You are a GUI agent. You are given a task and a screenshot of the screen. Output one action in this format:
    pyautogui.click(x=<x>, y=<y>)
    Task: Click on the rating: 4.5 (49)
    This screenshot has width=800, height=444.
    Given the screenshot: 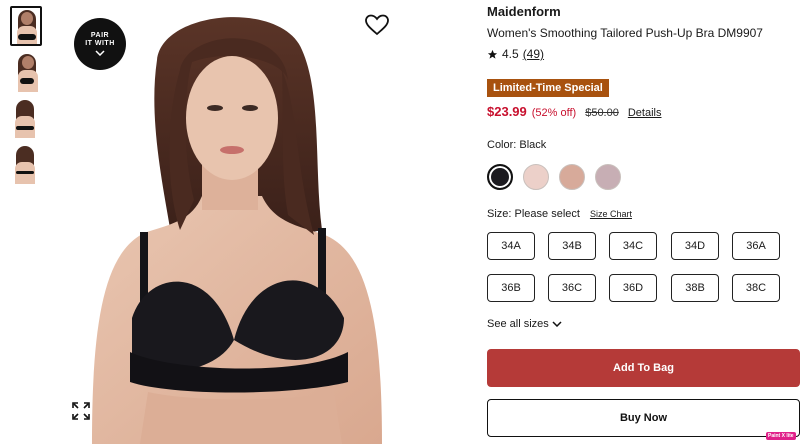 What is the action you would take?
    pyautogui.click(x=515, y=54)
    